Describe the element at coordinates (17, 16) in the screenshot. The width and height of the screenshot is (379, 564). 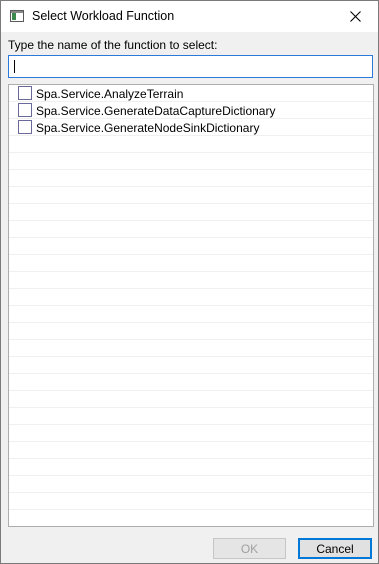
I see `window-app-icon` at that location.